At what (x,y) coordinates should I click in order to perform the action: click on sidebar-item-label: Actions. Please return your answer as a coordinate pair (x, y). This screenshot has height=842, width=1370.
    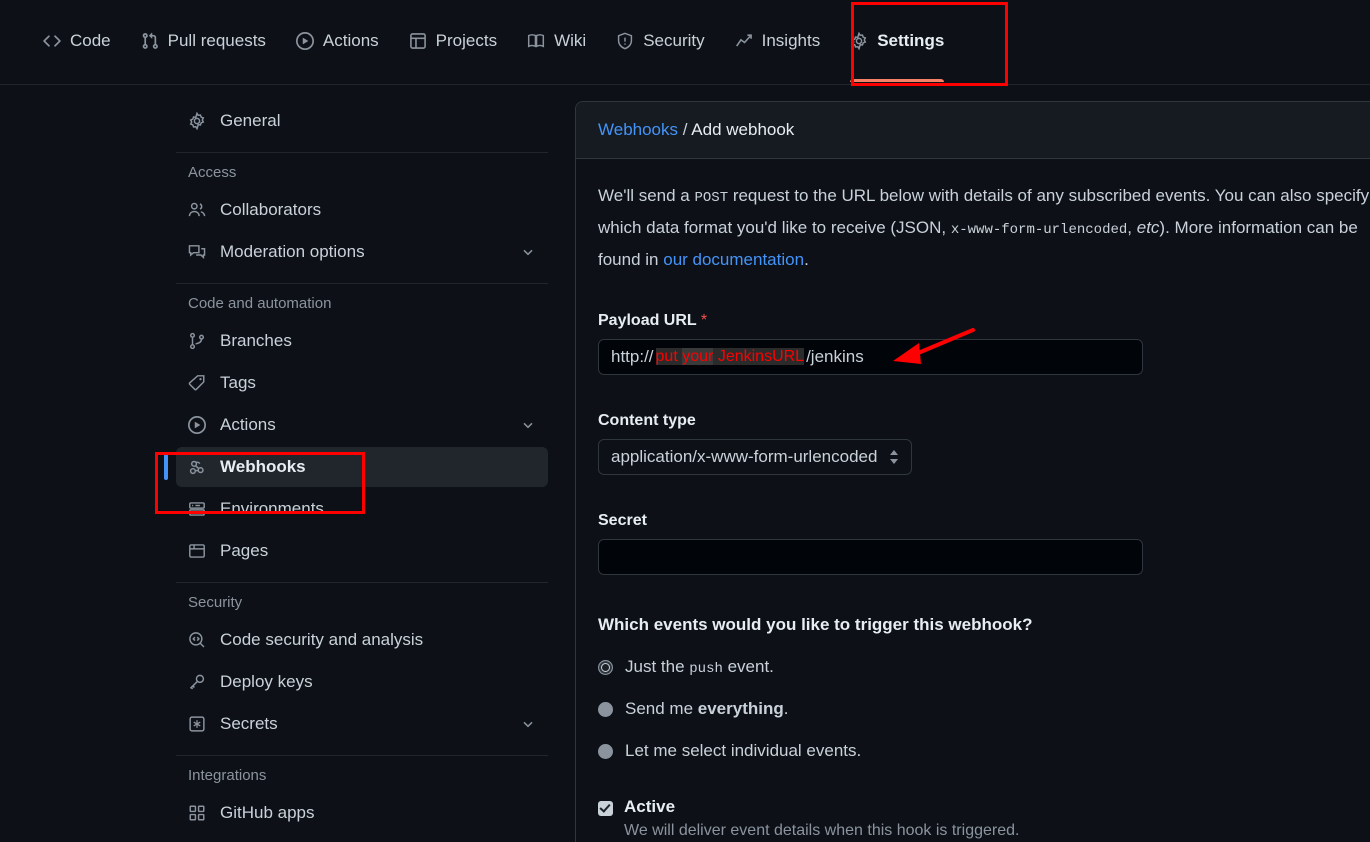
    Looking at the image, I should click on (248, 424).